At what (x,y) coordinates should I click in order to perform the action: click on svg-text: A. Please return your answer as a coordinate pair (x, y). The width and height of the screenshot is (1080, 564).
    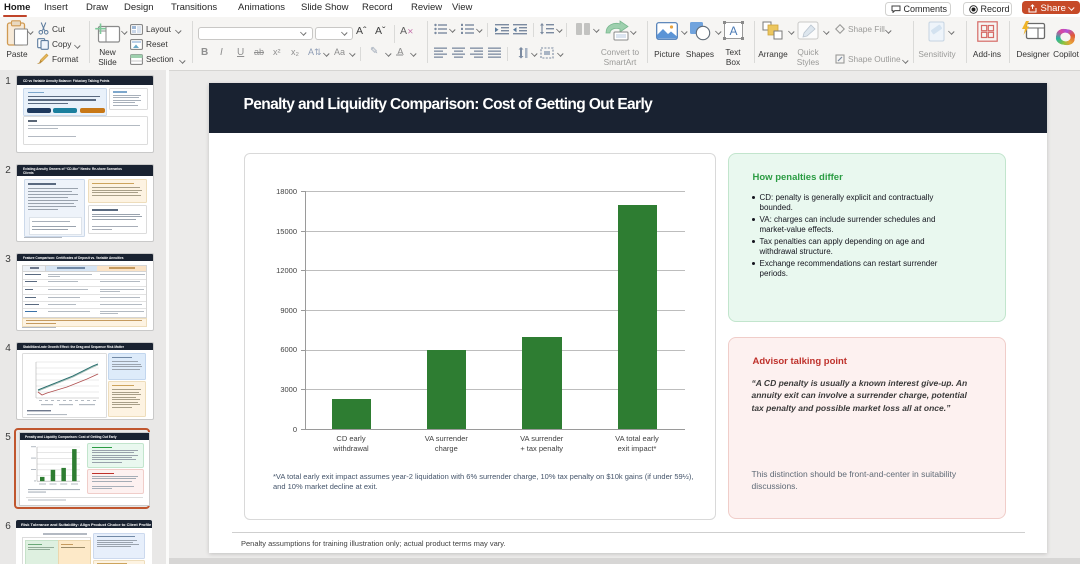
    Looking at the image, I should click on (733, 31).